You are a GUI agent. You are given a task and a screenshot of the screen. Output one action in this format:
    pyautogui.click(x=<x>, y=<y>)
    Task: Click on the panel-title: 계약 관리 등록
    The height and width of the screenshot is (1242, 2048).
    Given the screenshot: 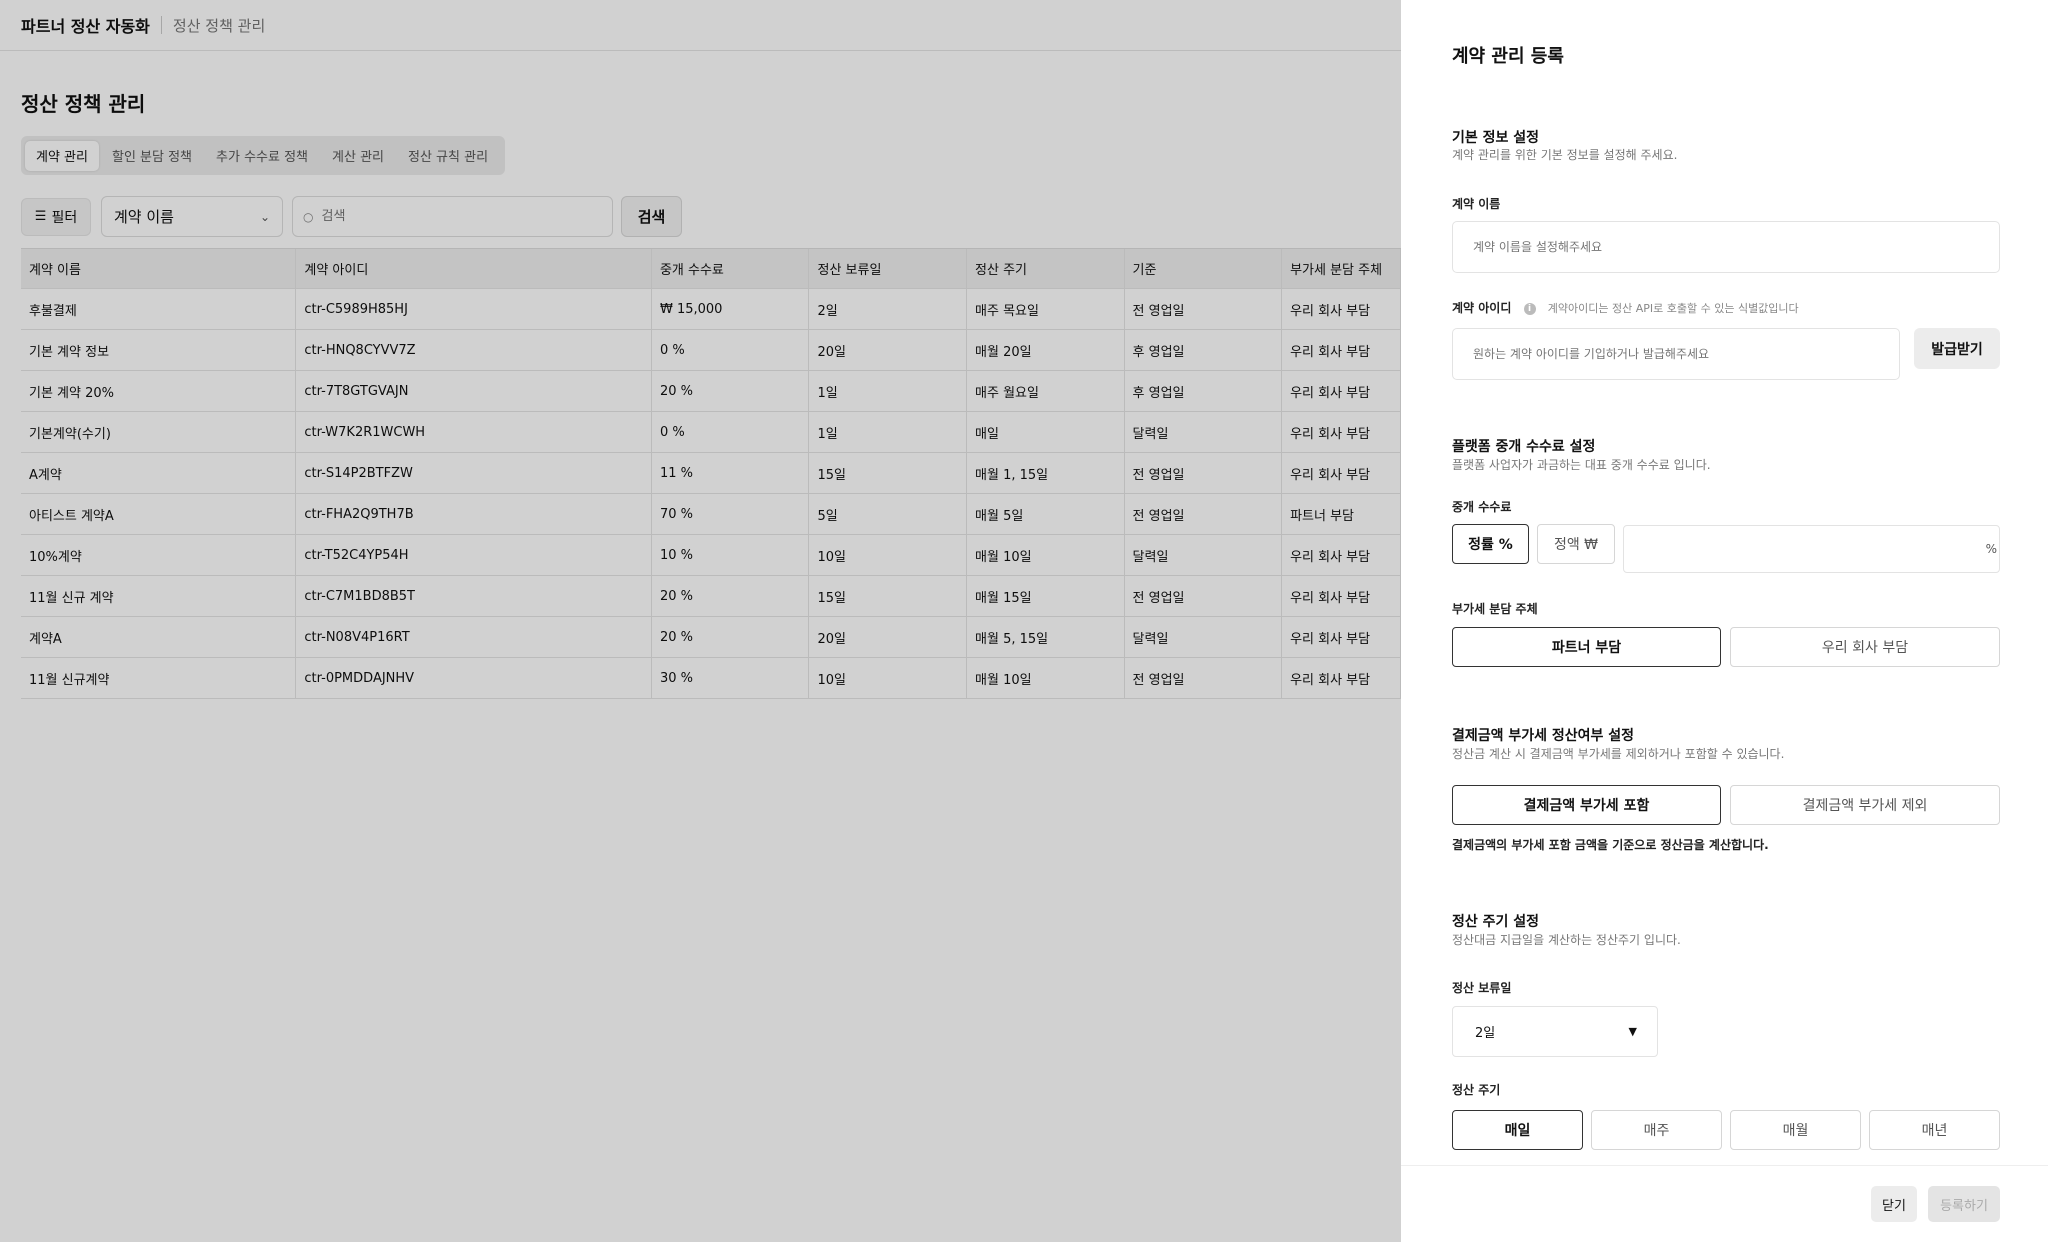 What is the action you would take?
    pyautogui.click(x=1508, y=56)
    